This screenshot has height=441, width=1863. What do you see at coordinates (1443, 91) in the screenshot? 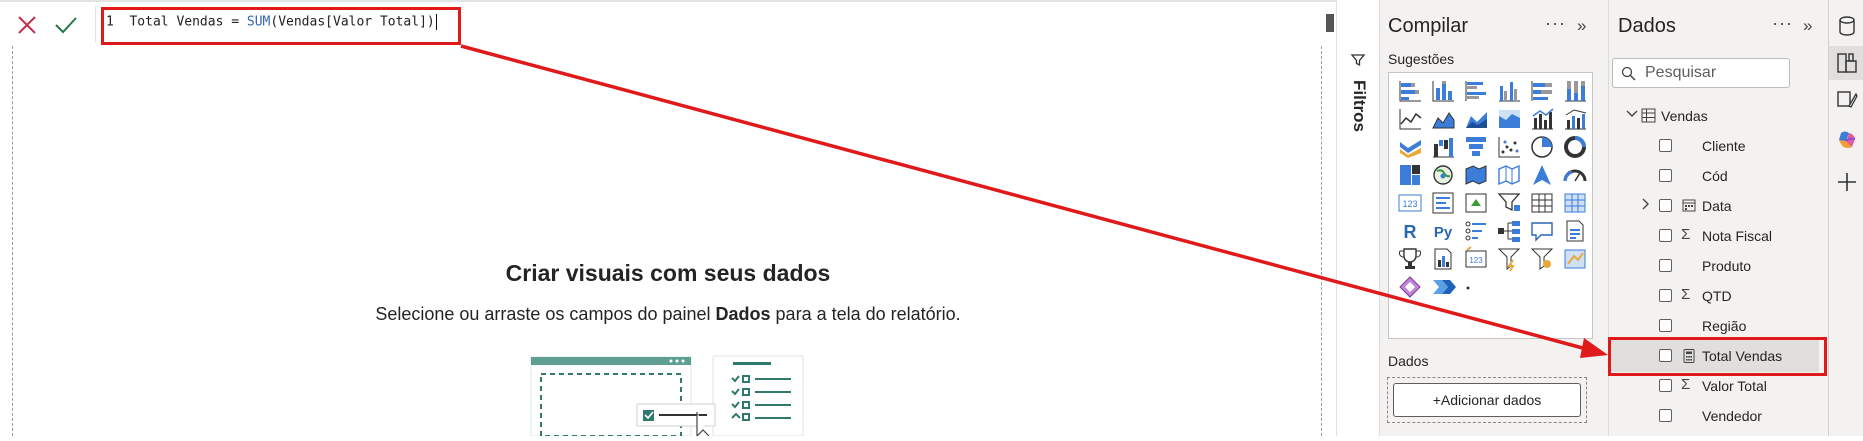
I see `stacked-column-chart-icon` at bounding box center [1443, 91].